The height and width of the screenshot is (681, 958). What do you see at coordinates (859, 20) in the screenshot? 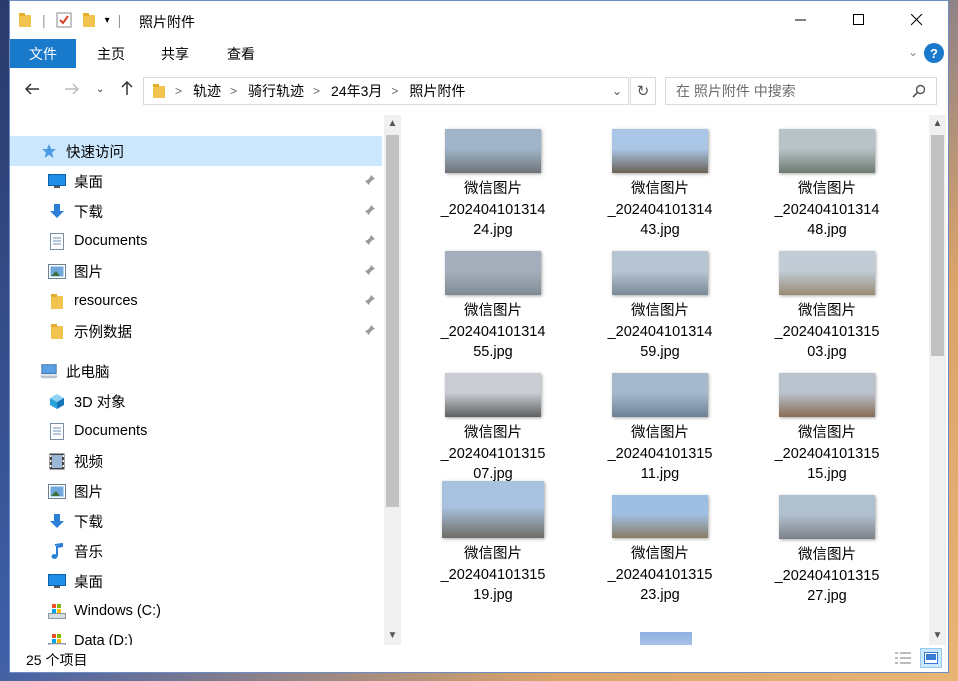
I see `maximize-button` at bounding box center [859, 20].